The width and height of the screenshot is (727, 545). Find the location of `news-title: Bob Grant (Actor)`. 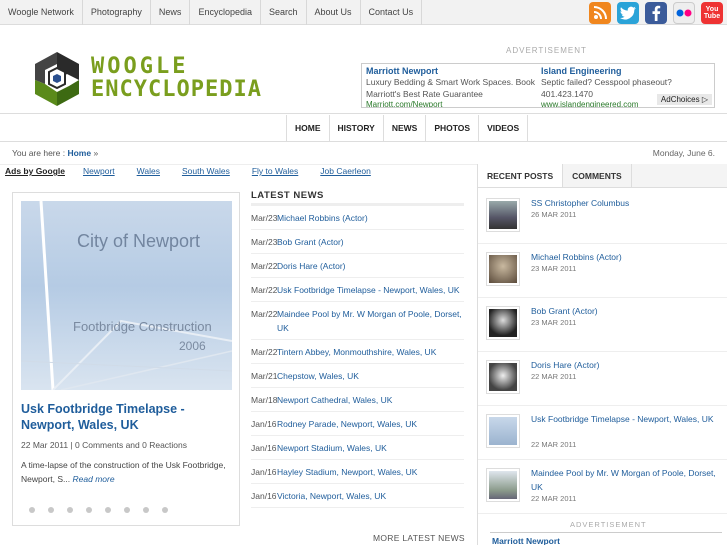

news-title: Bob Grant (Actor) is located at coordinates (310, 242).